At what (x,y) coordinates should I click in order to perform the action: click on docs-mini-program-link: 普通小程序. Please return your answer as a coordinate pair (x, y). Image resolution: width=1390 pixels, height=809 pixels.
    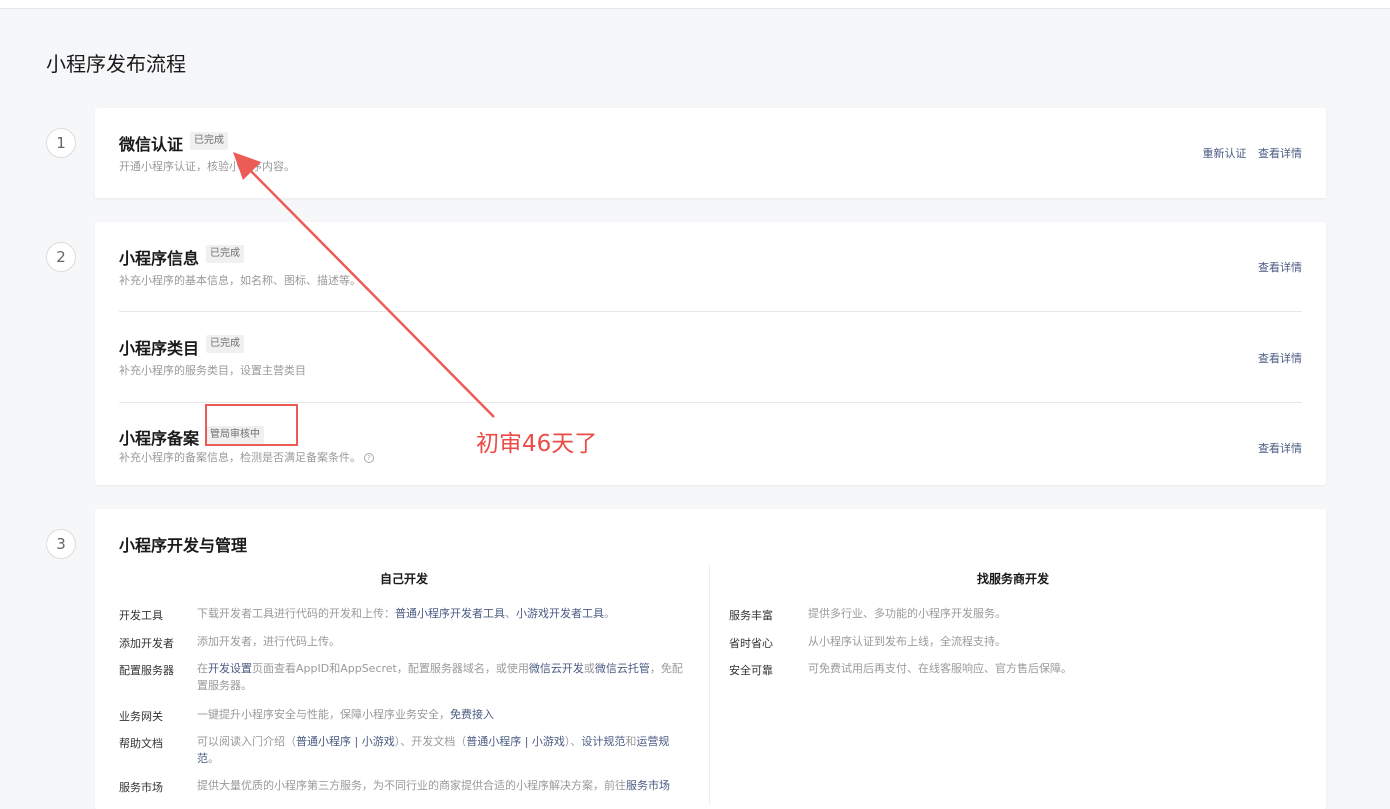
    Looking at the image, I should click on (493, 741).